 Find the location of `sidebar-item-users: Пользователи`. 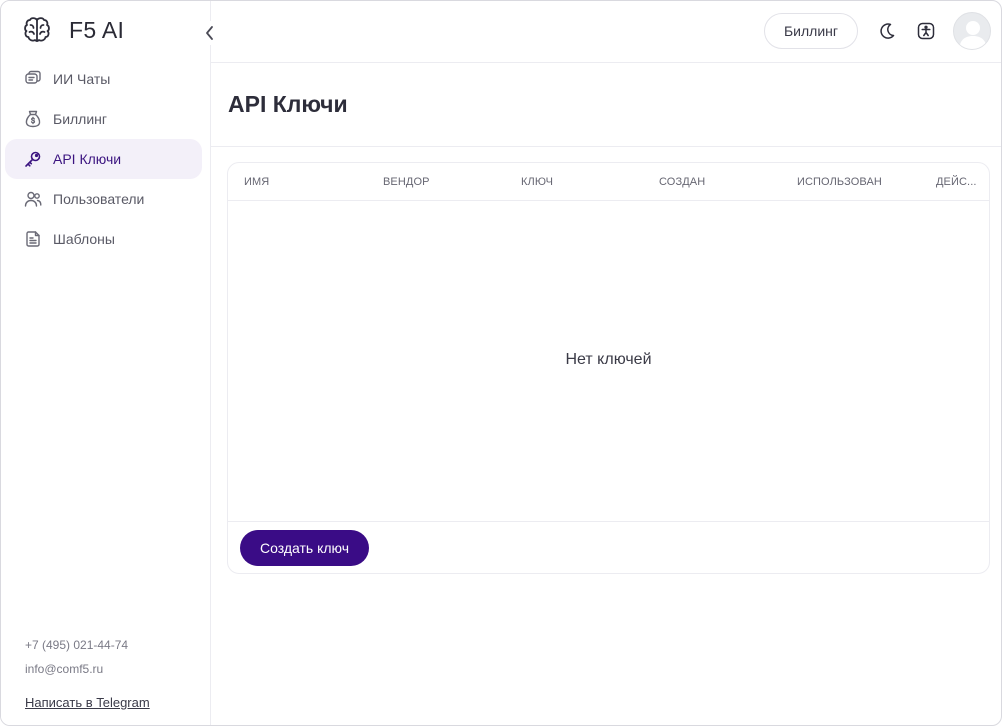

sidebar-item-users: Пользователи is located at coordinates (103, 199).